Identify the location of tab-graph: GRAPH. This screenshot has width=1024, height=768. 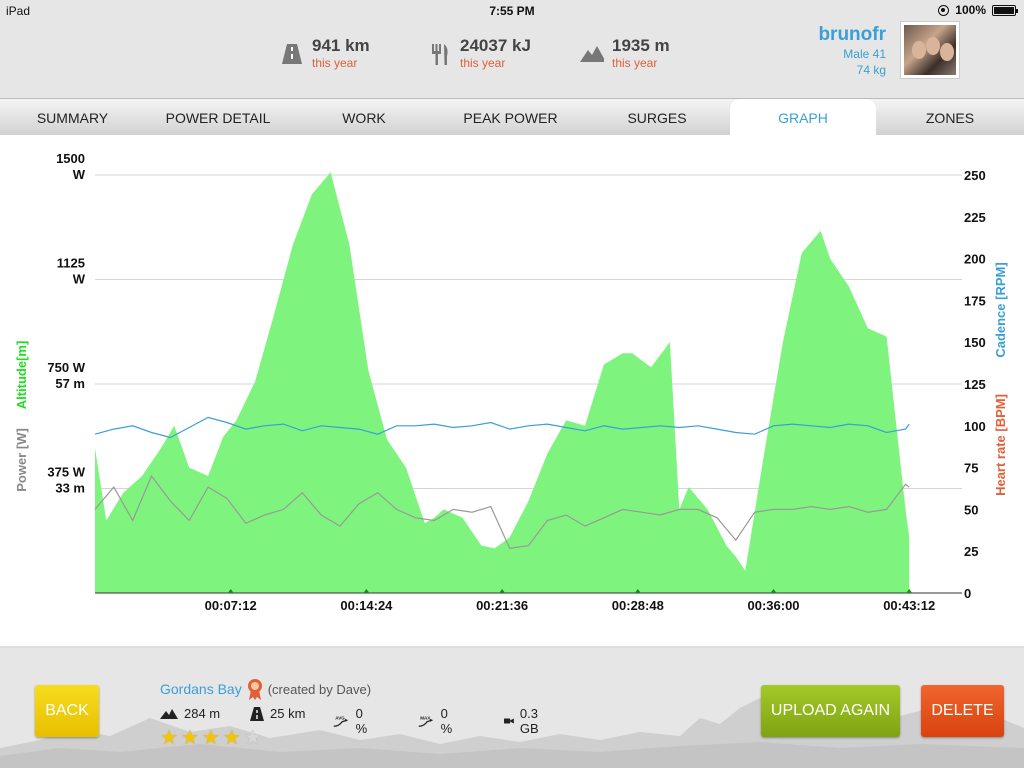
(803, 117).